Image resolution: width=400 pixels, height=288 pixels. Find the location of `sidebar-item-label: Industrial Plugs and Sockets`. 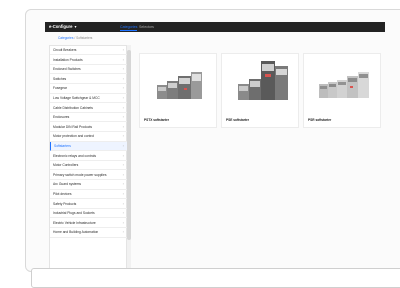

sidebar-item-label: Industrial Plugs and Sockets is located at coordinates (74, 213).